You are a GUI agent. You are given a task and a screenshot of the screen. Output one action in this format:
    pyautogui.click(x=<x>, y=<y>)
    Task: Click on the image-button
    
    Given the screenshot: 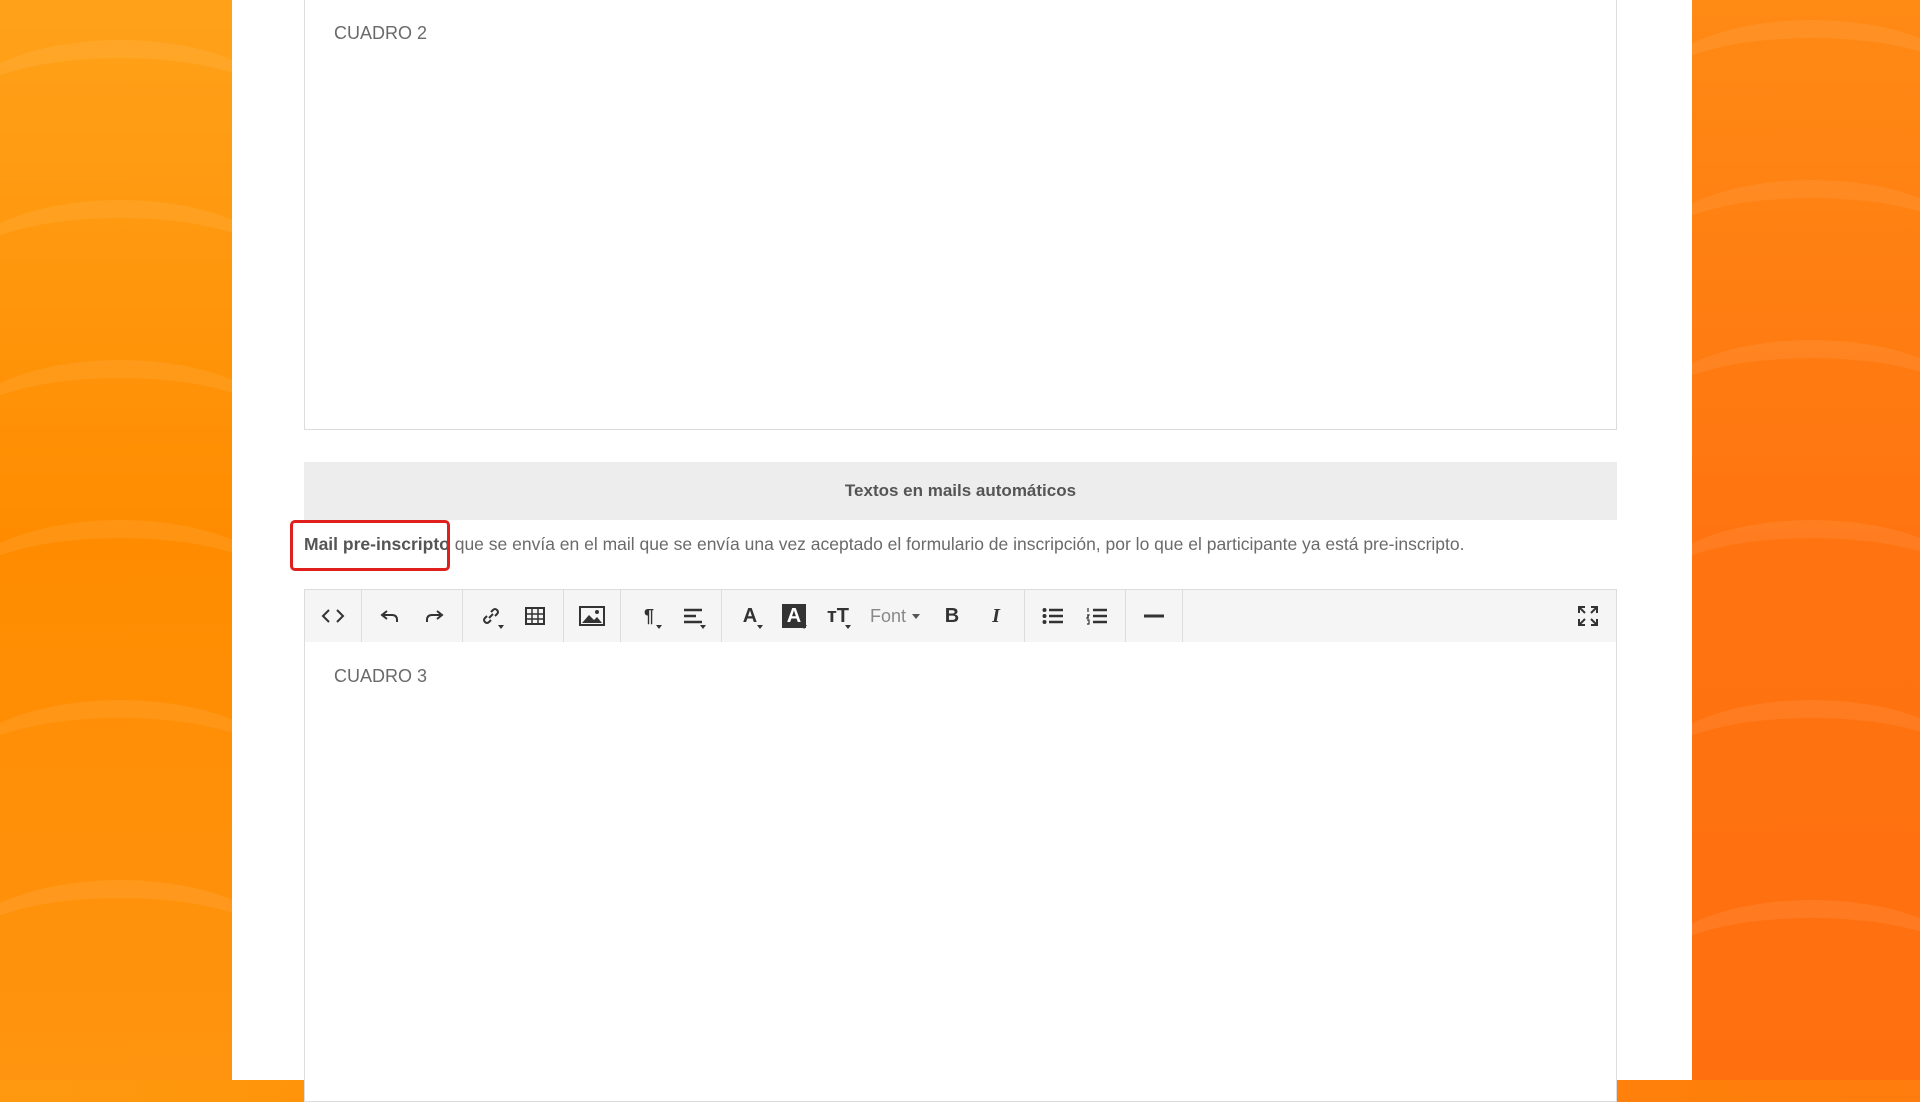 What is the action you would take?
    pyautogui.click(x=592, y=616)
    